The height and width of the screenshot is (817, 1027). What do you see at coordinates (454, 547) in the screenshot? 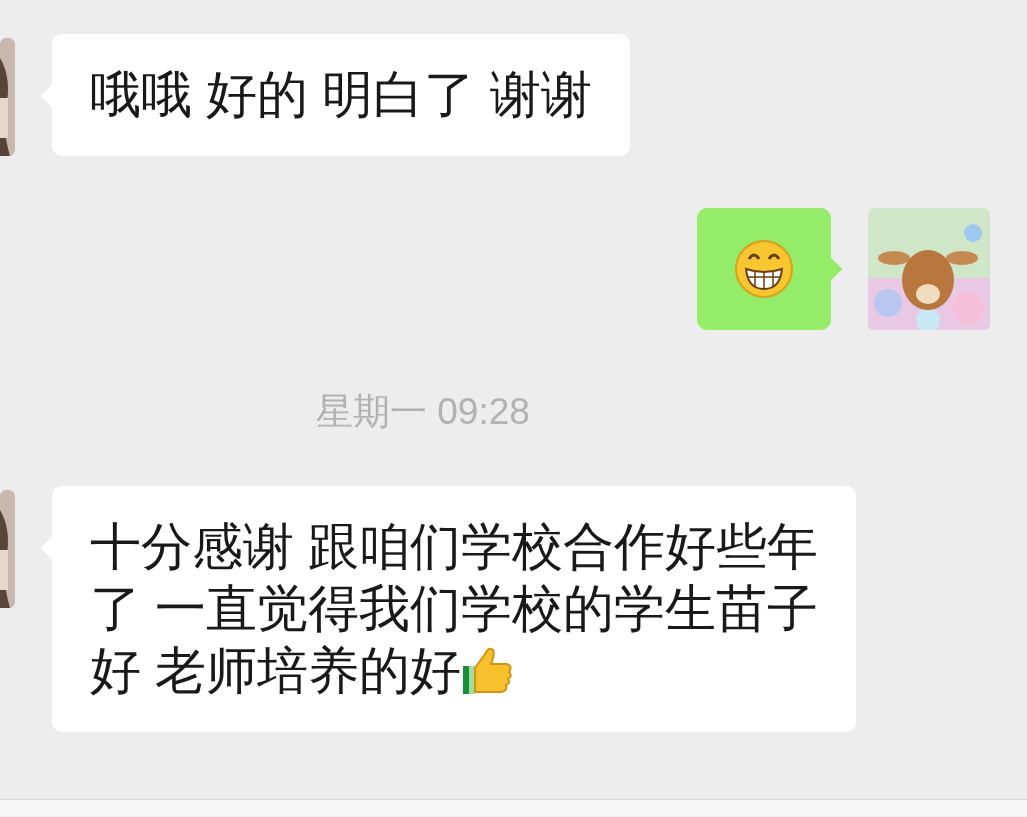
I see `message-text: 十分感谢 跟咱们学校合作好些年` at bounding box center [454, 547].